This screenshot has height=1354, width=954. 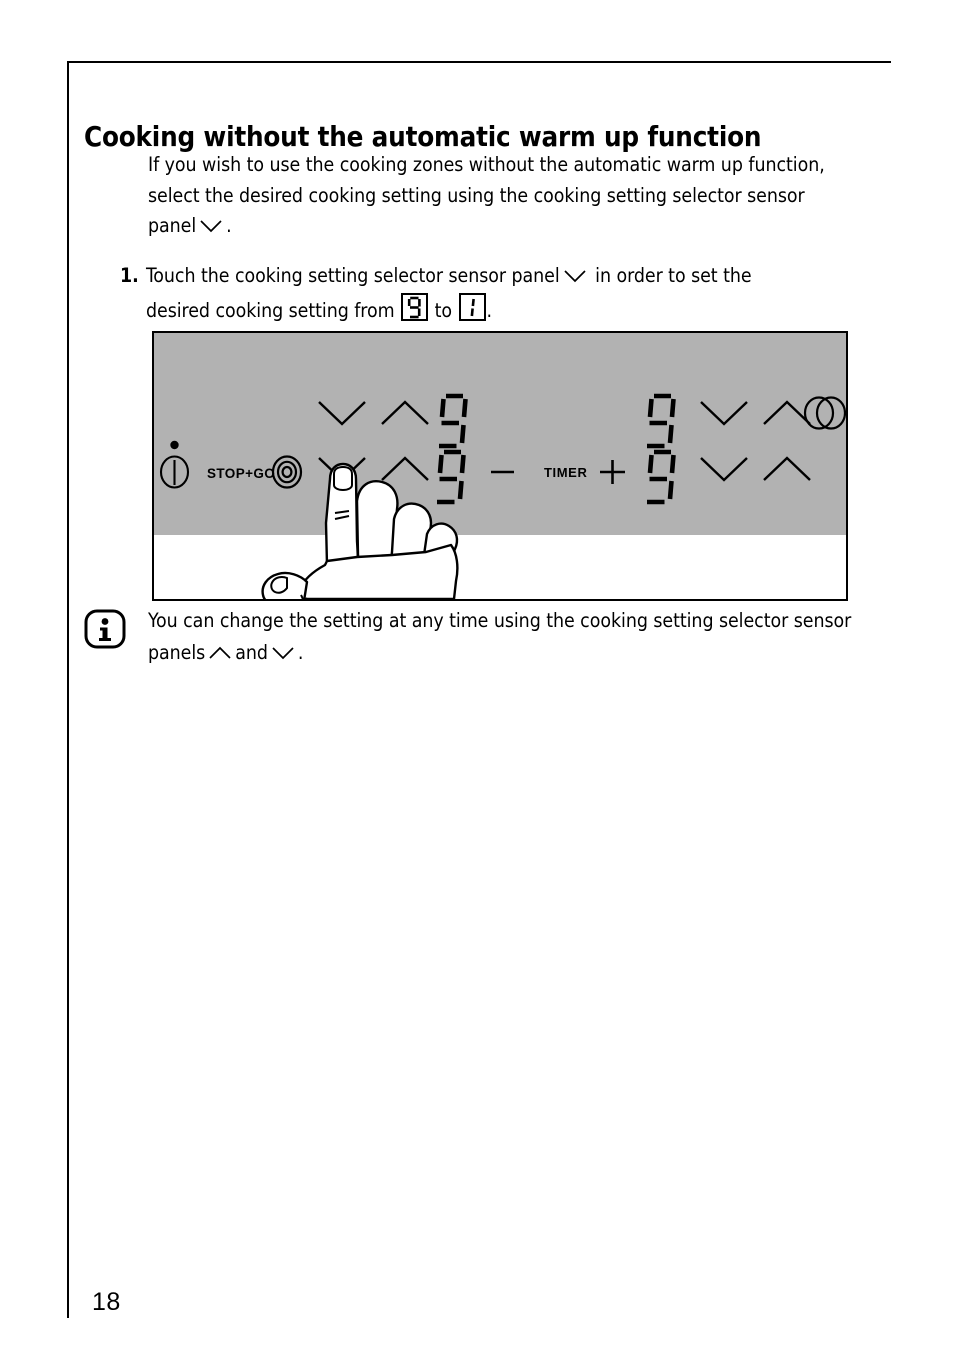 I want to click on page-left-rule, so click(x=68, y=689).